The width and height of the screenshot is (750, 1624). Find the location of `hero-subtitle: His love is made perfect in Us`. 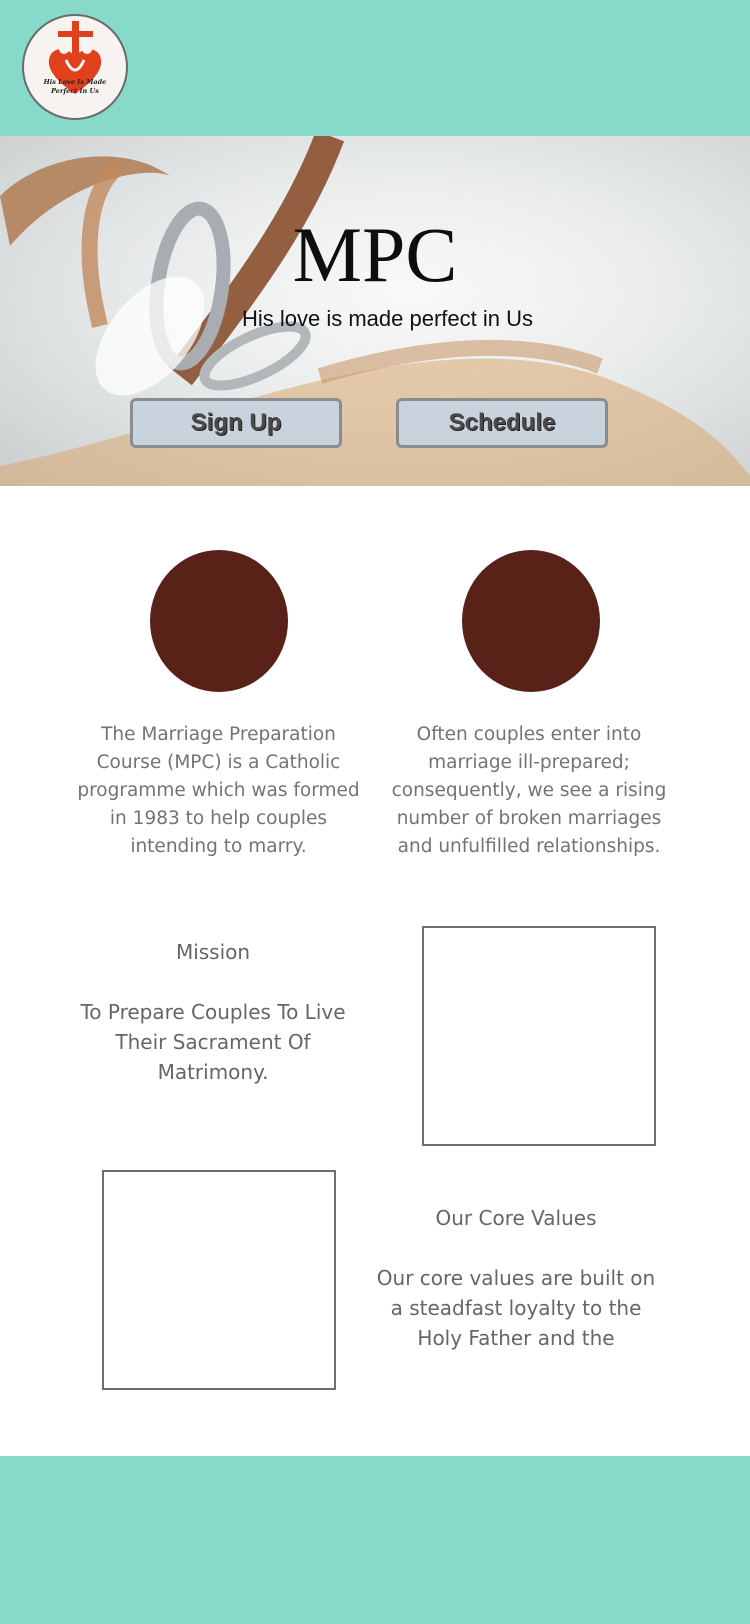

hero-subtitle: His love is made perfect in Us is located at coordinates (387, 318).